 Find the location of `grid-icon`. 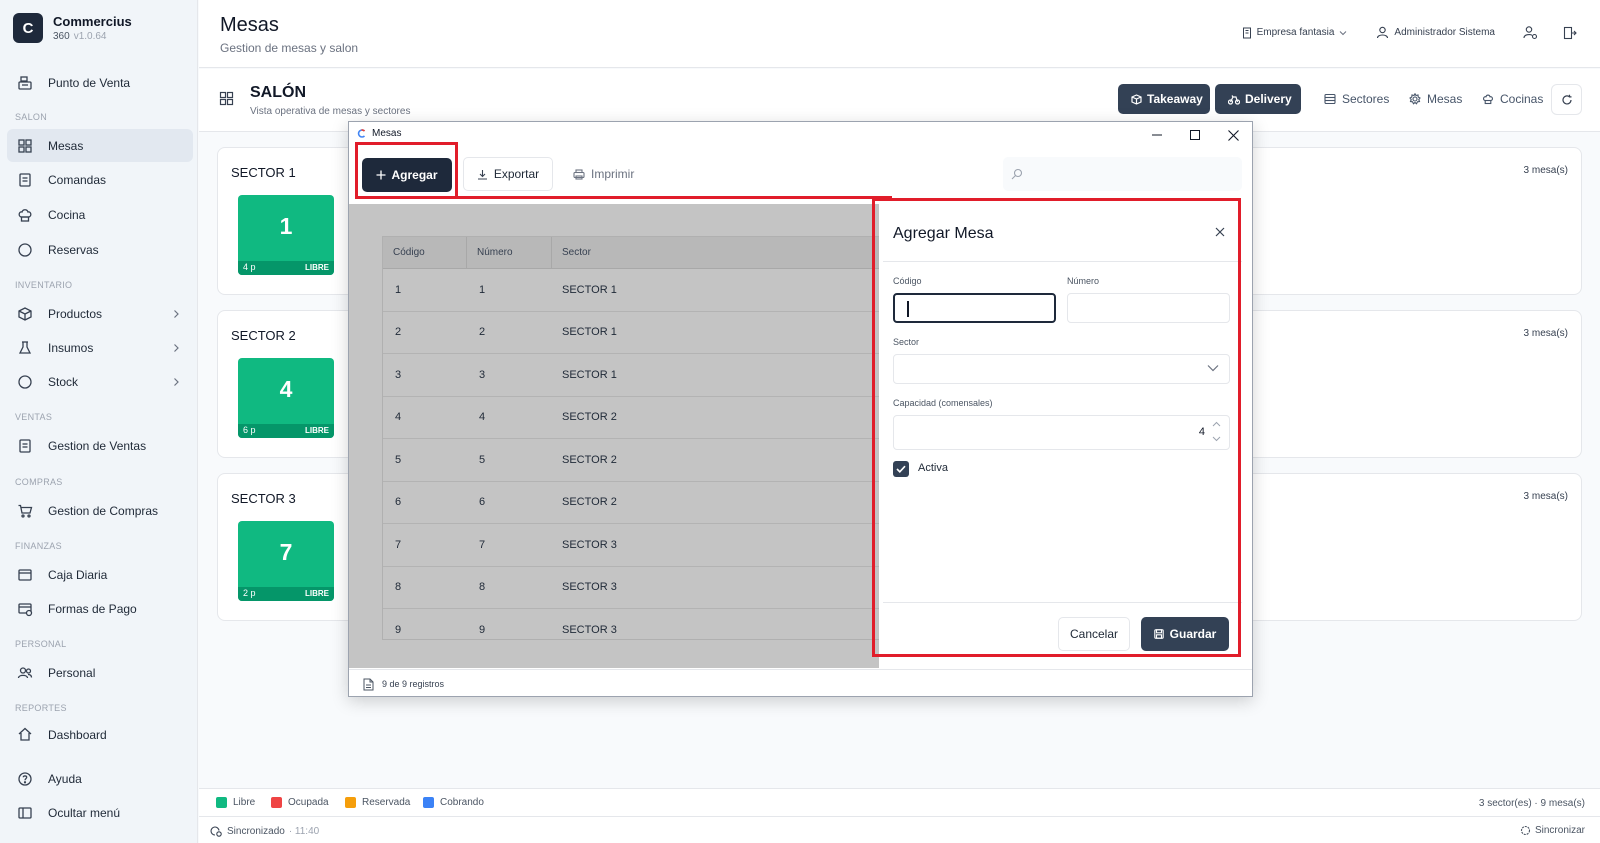

grid-icon is located at coordinates (25, 146).